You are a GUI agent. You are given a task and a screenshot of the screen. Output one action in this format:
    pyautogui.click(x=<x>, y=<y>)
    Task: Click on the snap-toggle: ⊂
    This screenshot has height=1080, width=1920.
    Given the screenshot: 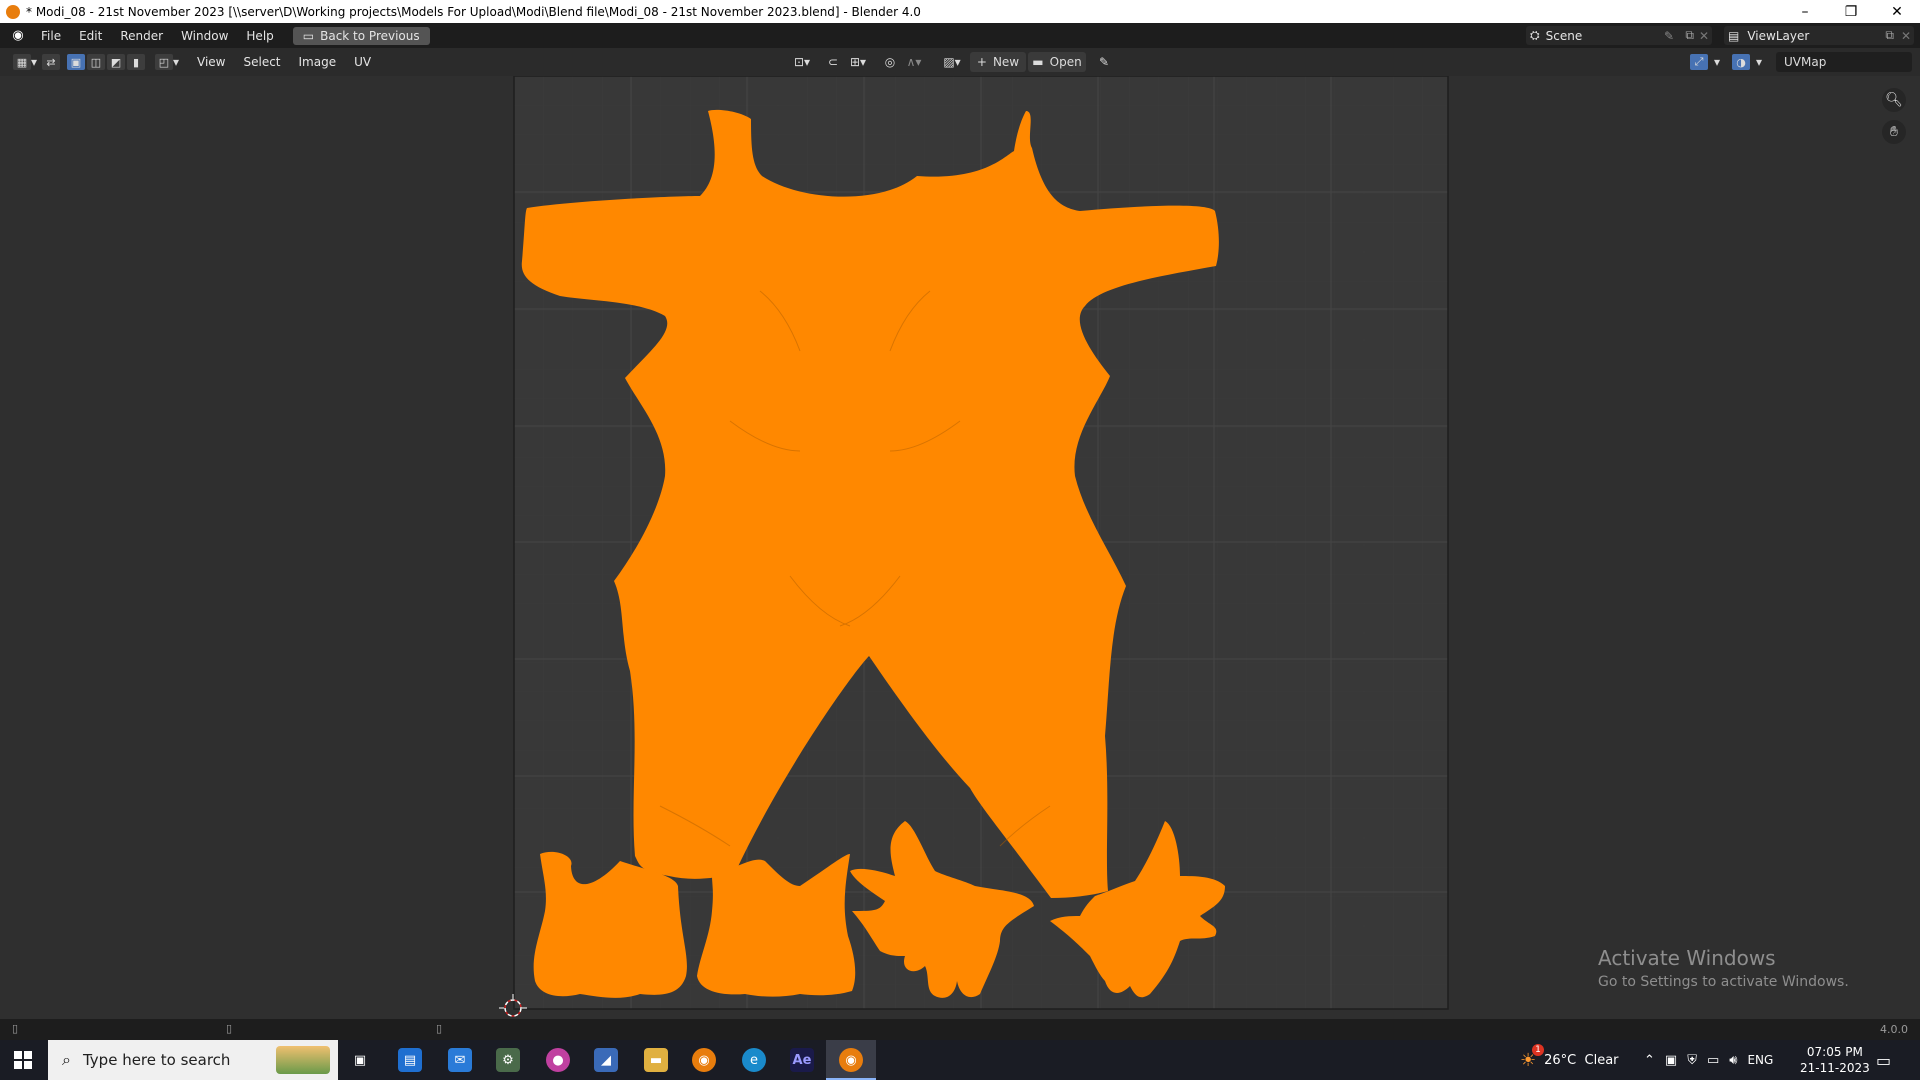 What is the action you would take?
    pyautogui.click(x=833, y=62)
    